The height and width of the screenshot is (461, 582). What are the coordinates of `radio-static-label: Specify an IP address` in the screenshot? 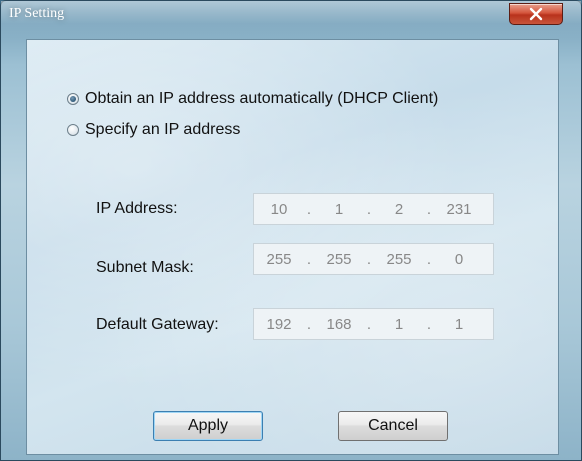 It's located at (162, 130).